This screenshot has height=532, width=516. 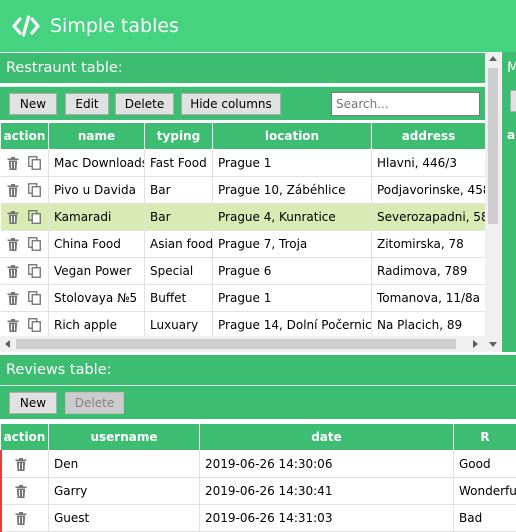 I want to click on address-cell: Tomanova, 11/8a, so click(x=428, y=298).